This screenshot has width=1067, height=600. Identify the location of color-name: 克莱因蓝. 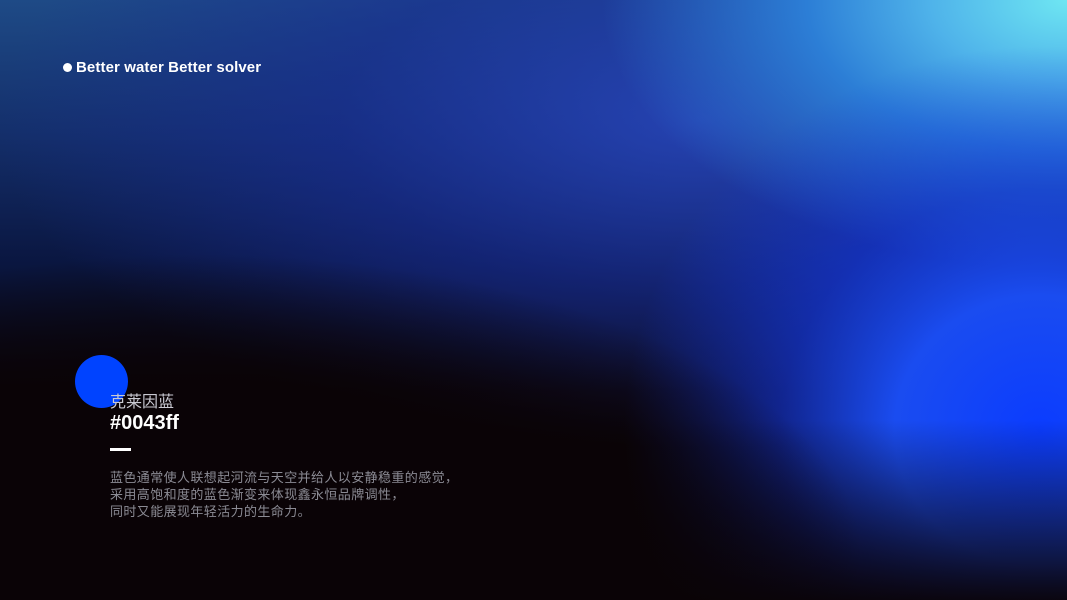
(142, 401).